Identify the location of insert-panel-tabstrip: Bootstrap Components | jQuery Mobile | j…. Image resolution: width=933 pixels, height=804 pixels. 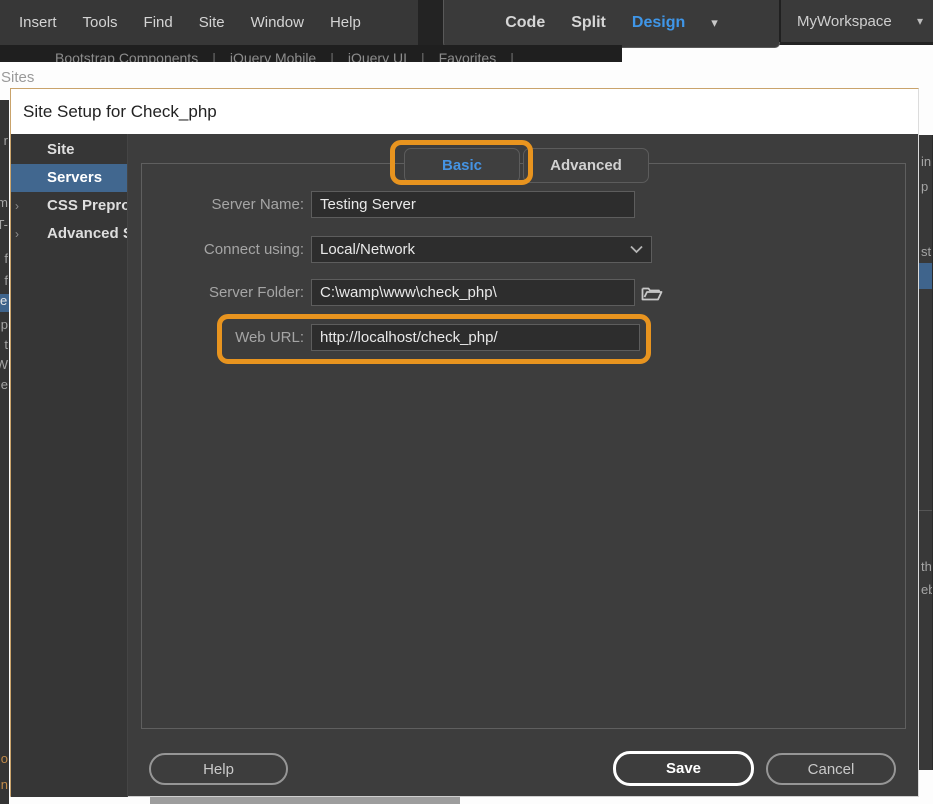
(311, 53).